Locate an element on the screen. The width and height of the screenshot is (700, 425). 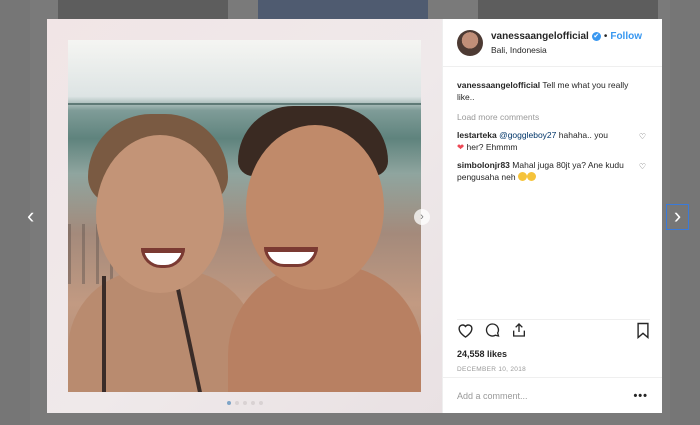
comment-text-continued: her? Ehmmm is located at coordinates (492, 147).